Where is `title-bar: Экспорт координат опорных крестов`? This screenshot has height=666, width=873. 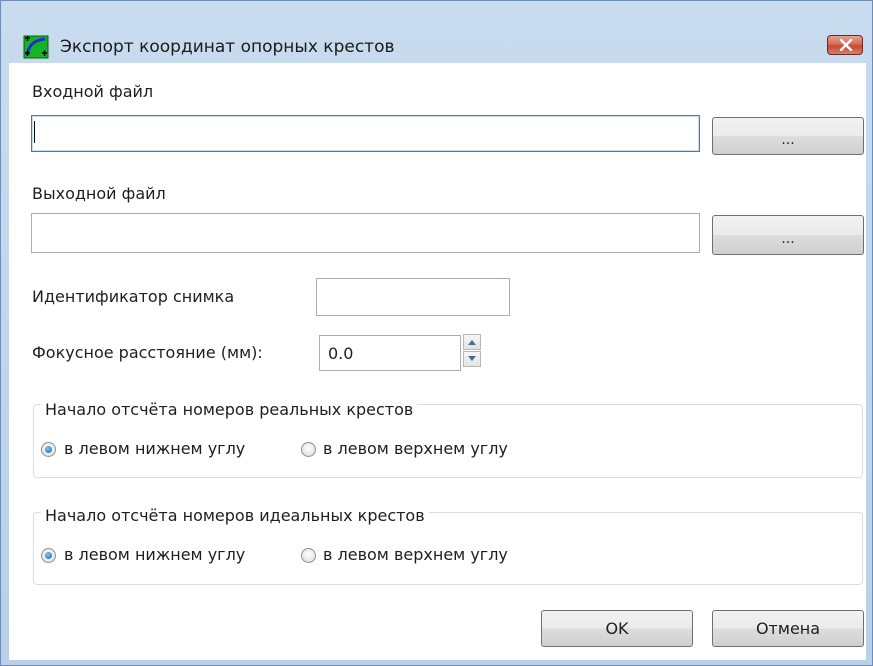 title-bar: Экспорт координат опорных крестов is located at coordinates (436, 32).